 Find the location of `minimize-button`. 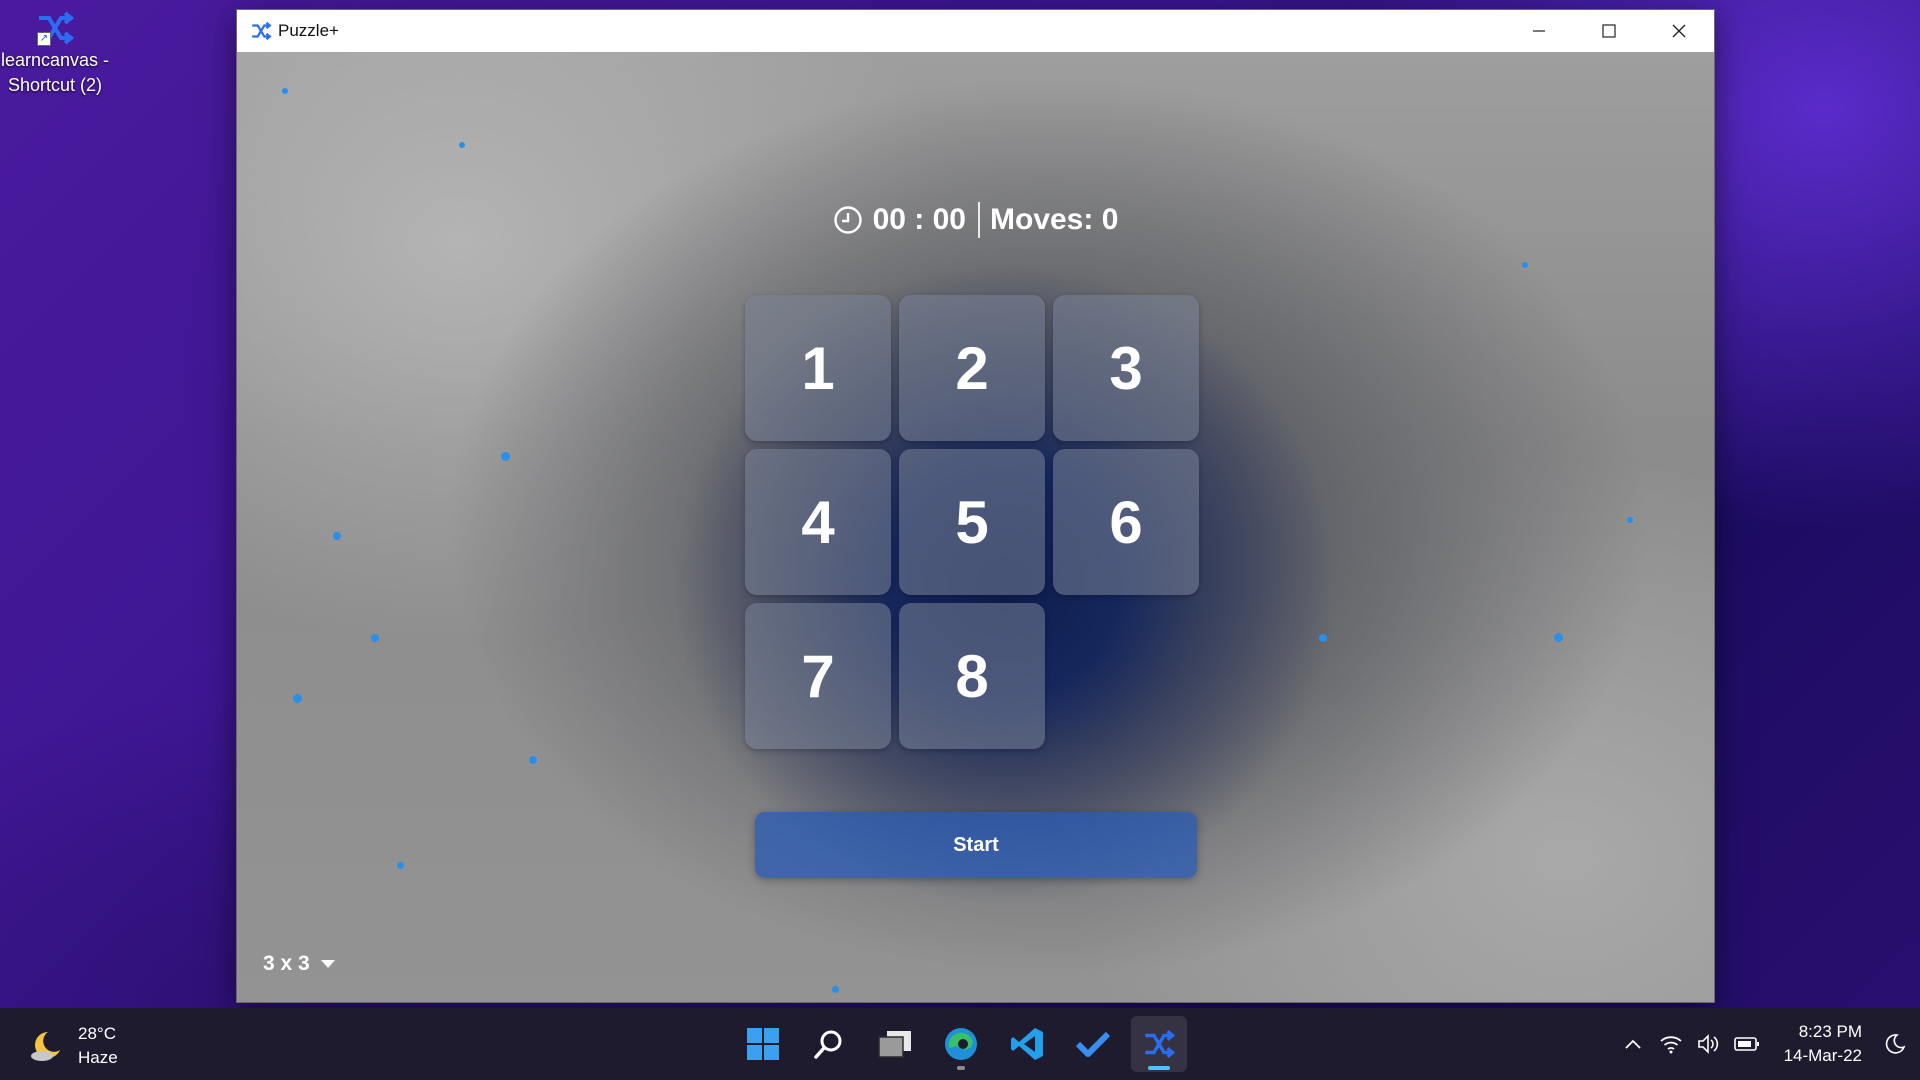

minimize-button is located at coordinates (1539, 31).